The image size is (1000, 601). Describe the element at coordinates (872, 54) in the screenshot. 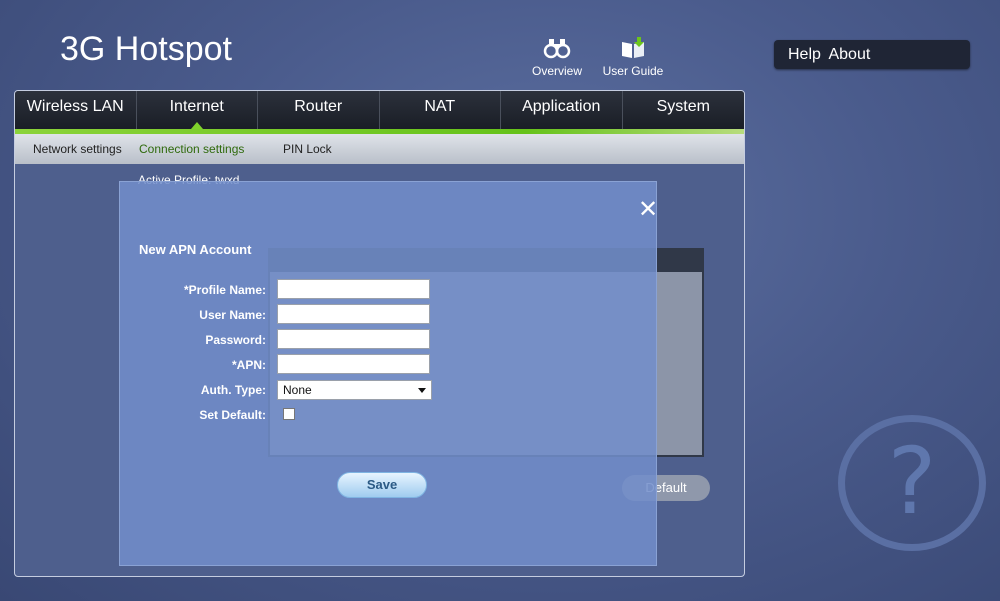

I see `help-about-bar: Help About` at that location.